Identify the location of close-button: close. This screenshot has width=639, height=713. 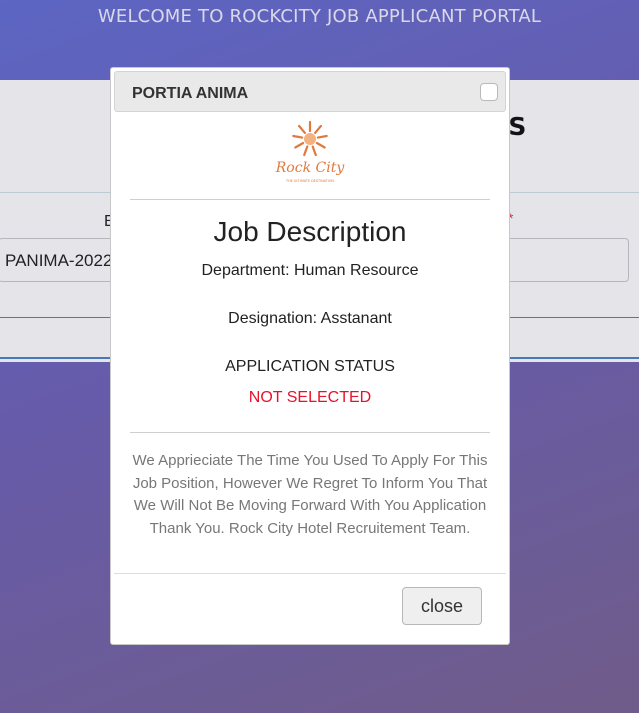
(442, 606).